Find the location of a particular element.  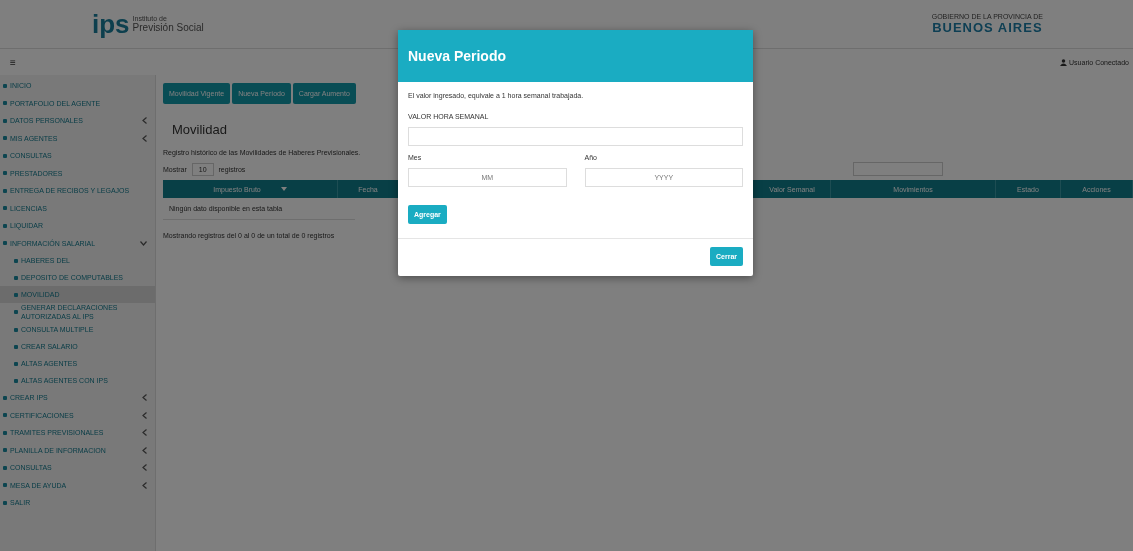

user-icon is located at coordinates (1064, 62).